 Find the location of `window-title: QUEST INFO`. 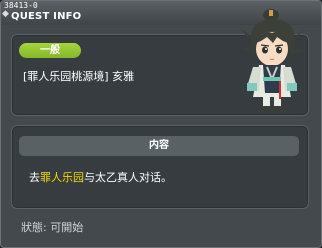

window-title: QUEST INFO is located at coordinates (46, 16).